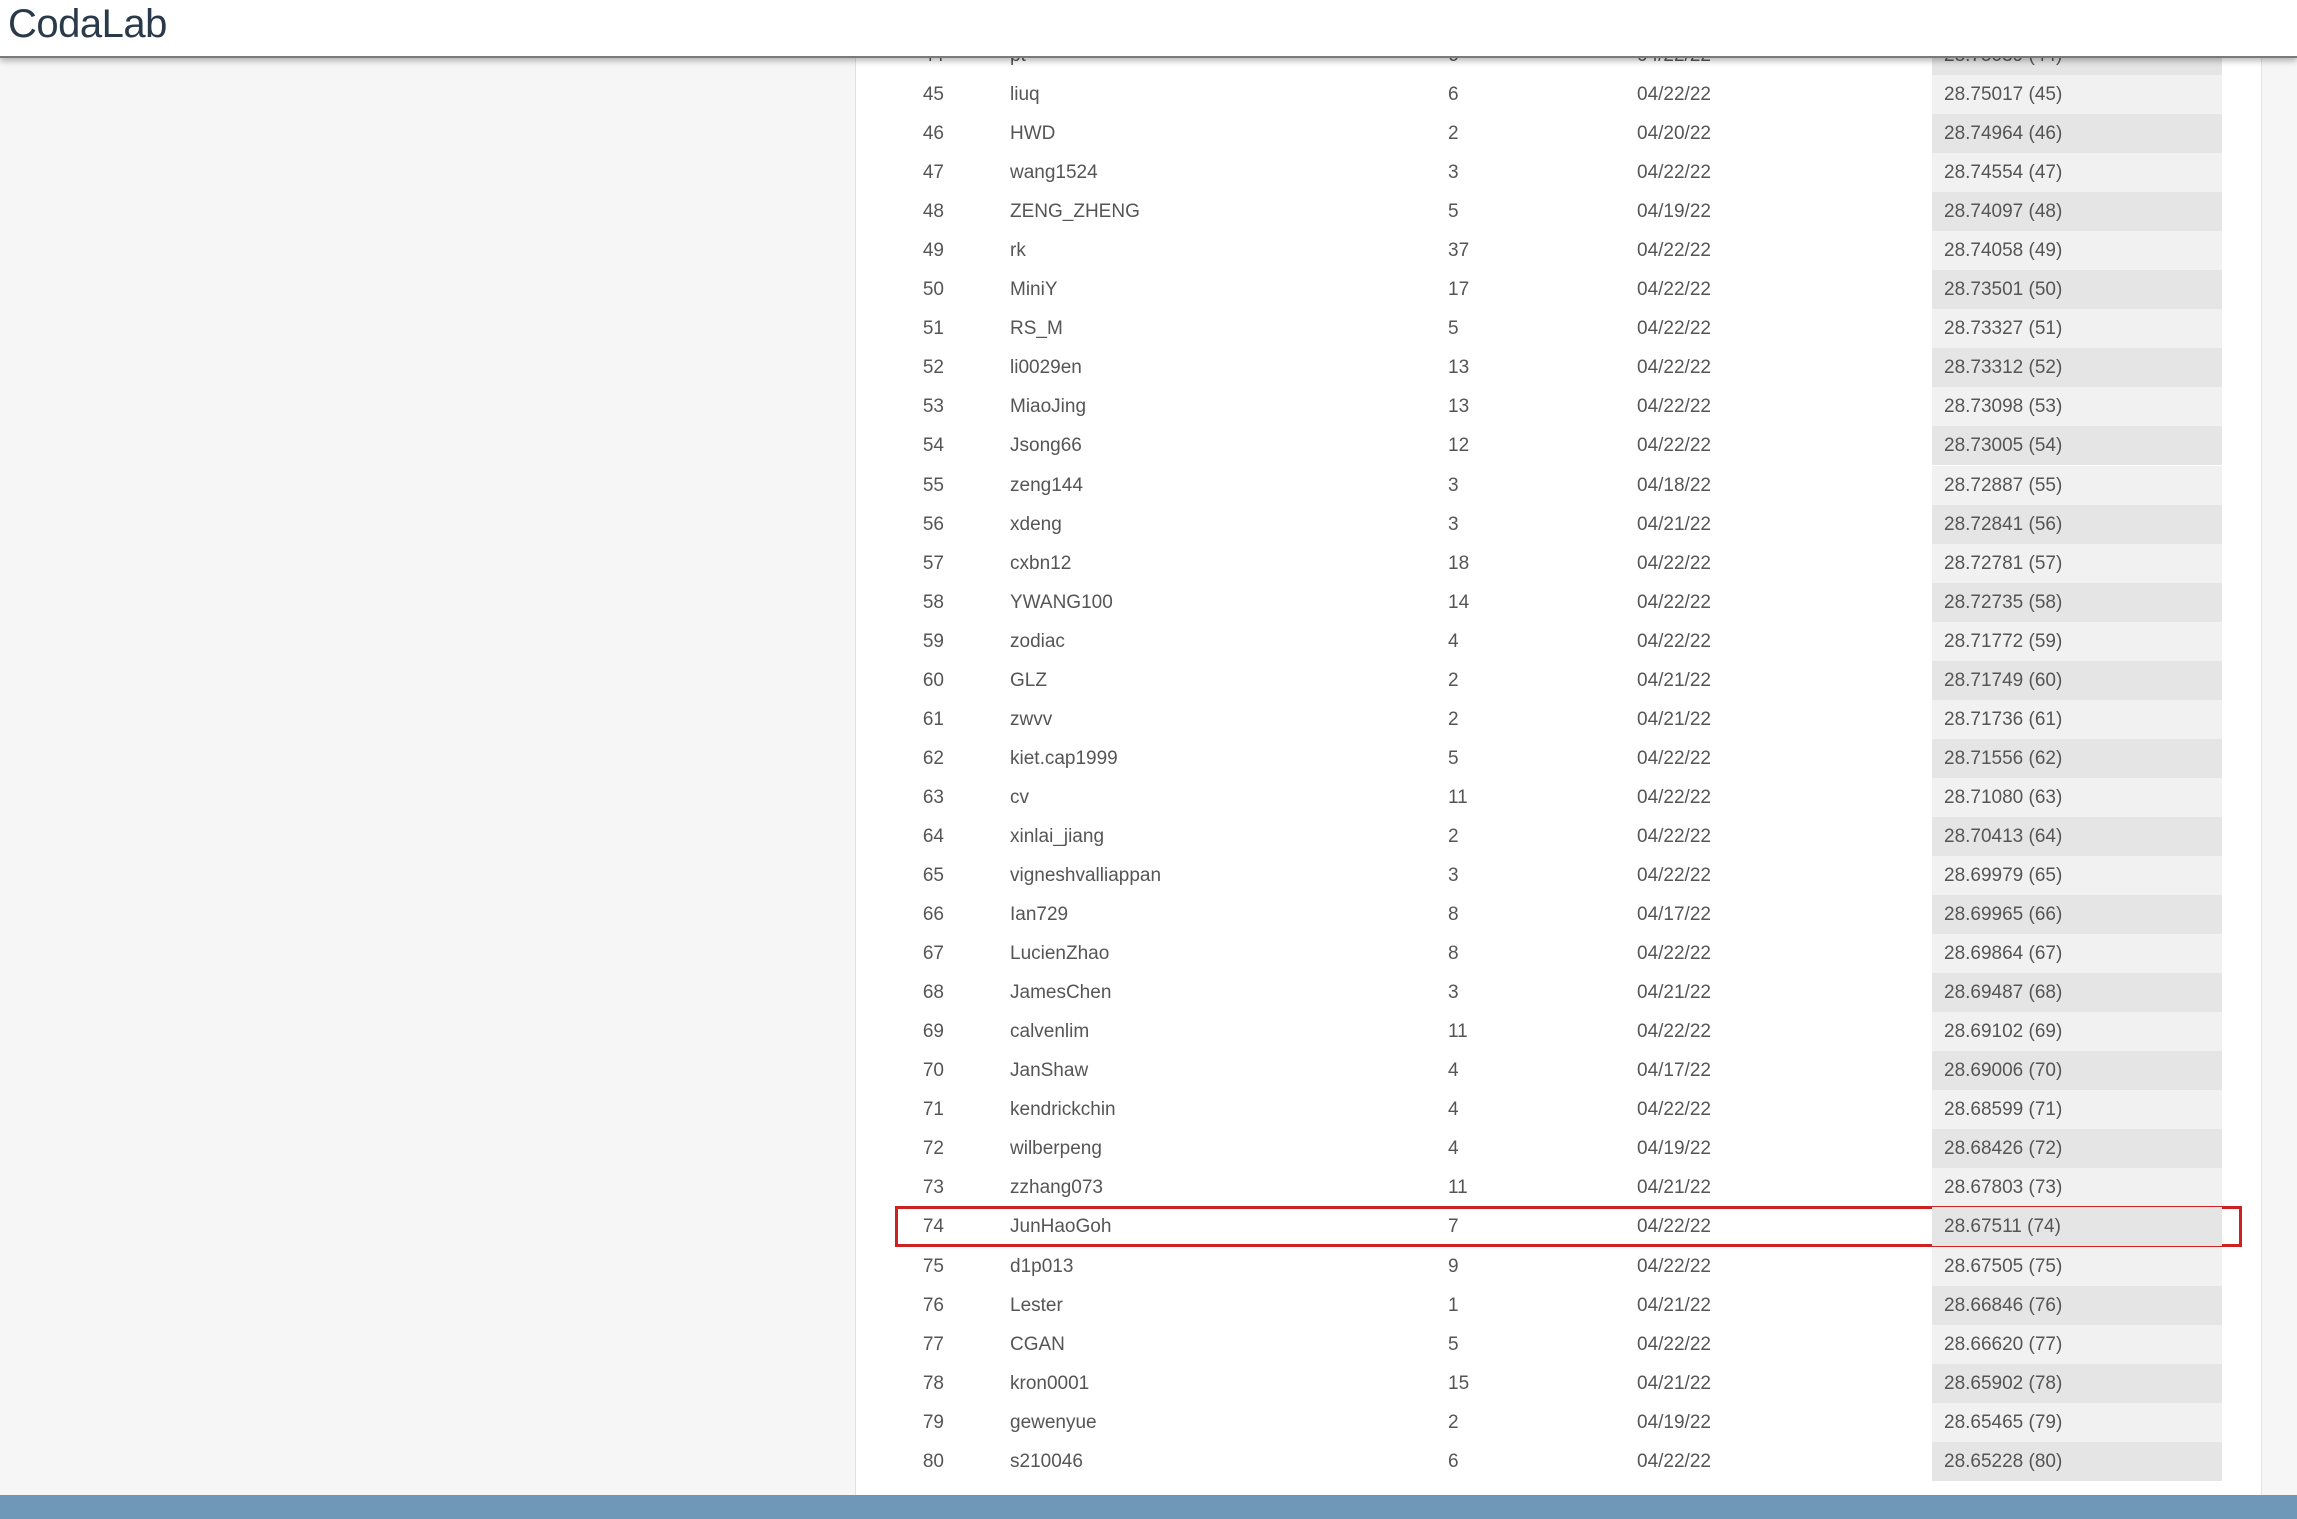 The image size is (2297, 1519). I want to click on table-row: 44 pt 6 04/22/22 28.75039 (44), so click(1568, 66).